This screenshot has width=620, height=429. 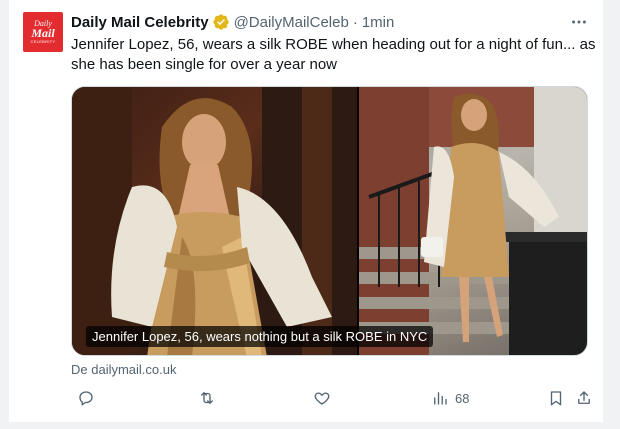 I want to click on like-icon, so click(x=322, y=398).